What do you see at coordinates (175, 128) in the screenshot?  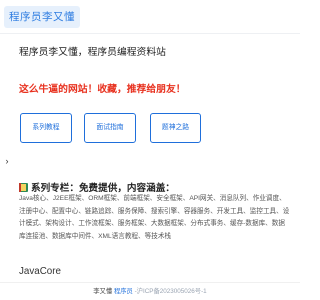 I see `mastery-path-button: 题神之路` at bounding box center [175, 128].